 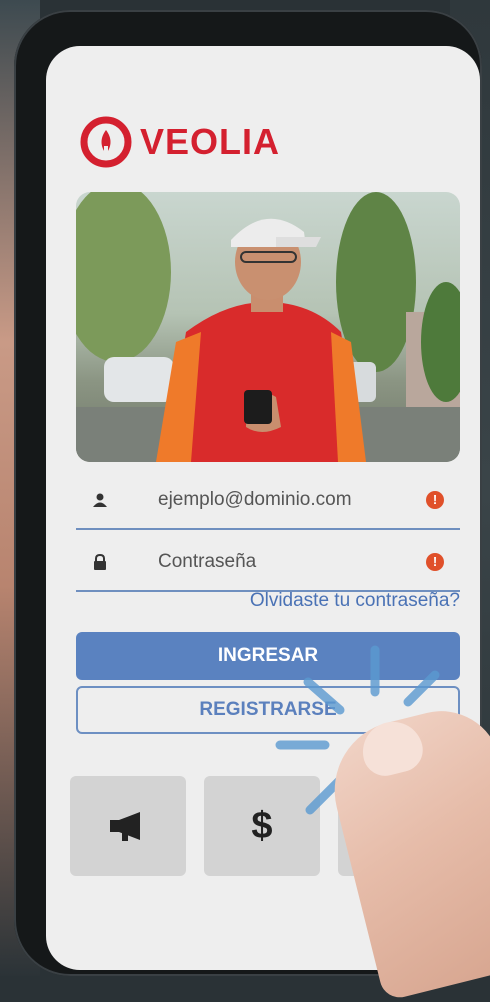 What do you see at coordinates (100, 562) in the screenshot?
I see `lock-icon` at bounding box center [100, 562].